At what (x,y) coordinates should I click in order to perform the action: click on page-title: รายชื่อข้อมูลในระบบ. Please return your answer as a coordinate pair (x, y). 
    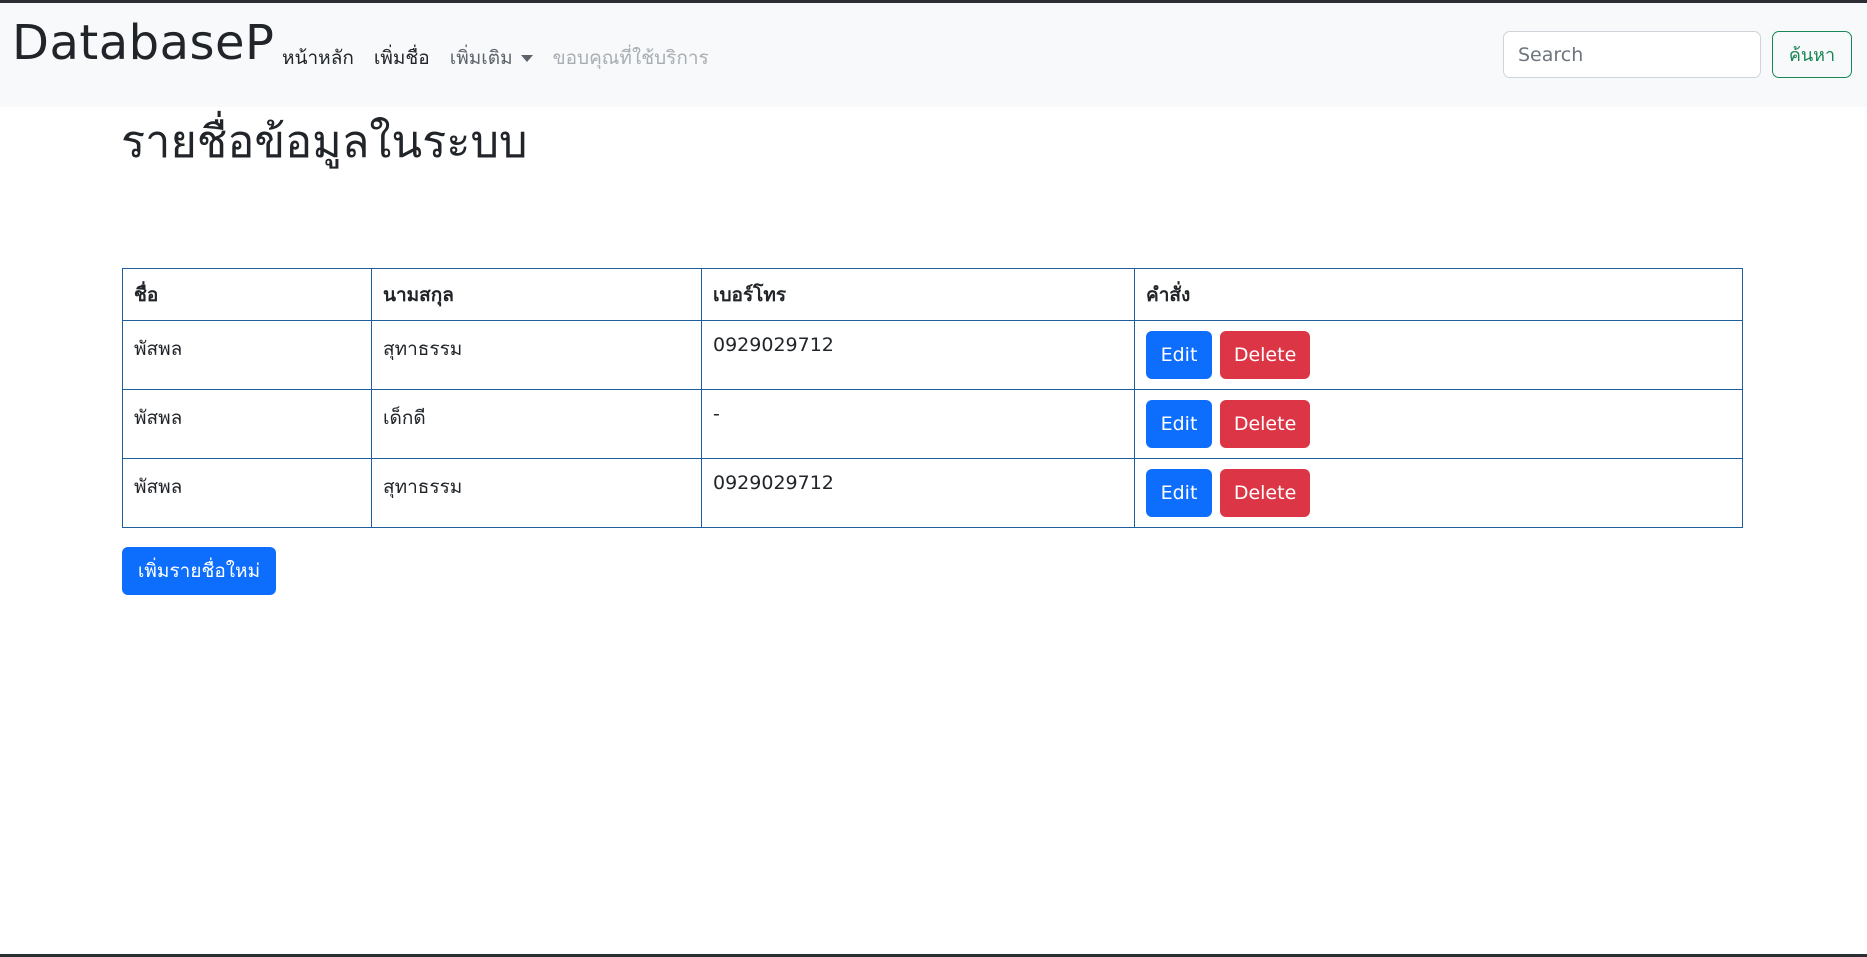
    Looking at the image, I should click on (324, 141).